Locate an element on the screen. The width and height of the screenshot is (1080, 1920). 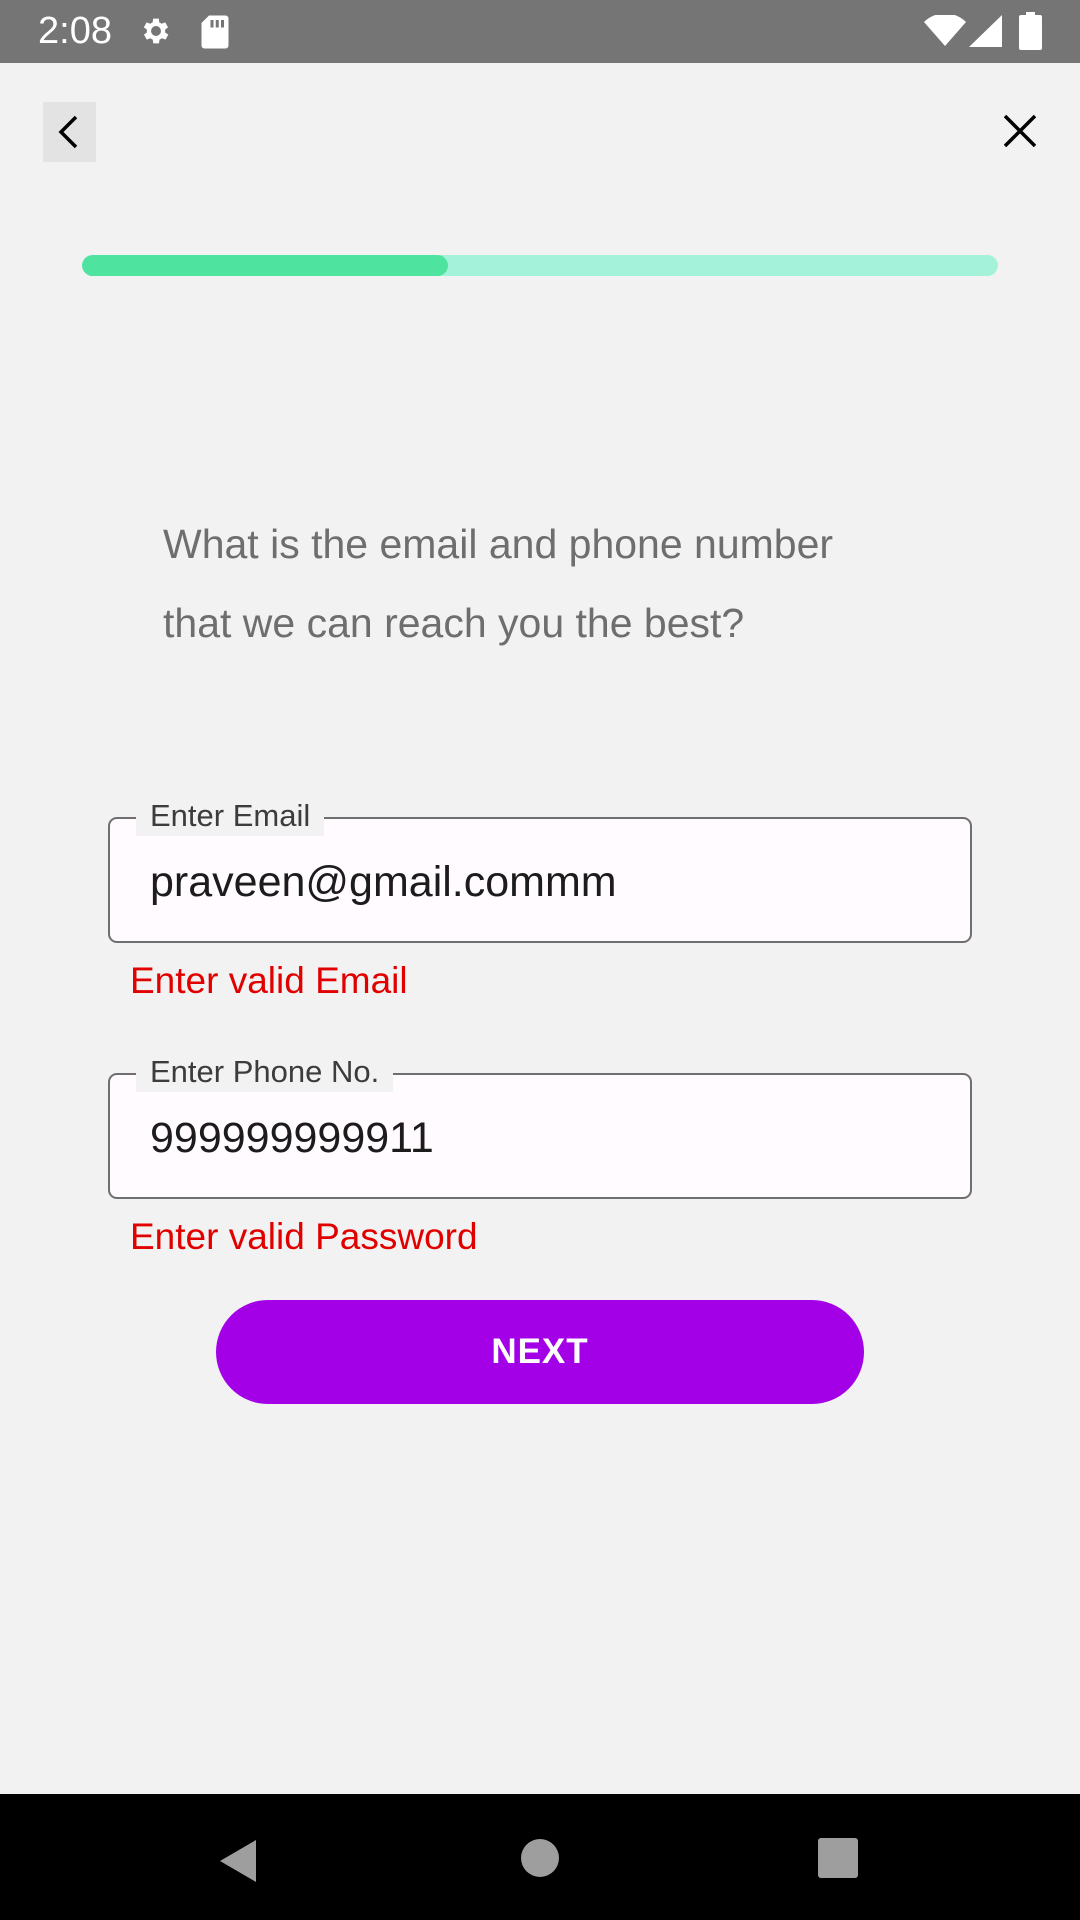
email-field: Enter Email is located at coordinates (540, 869).